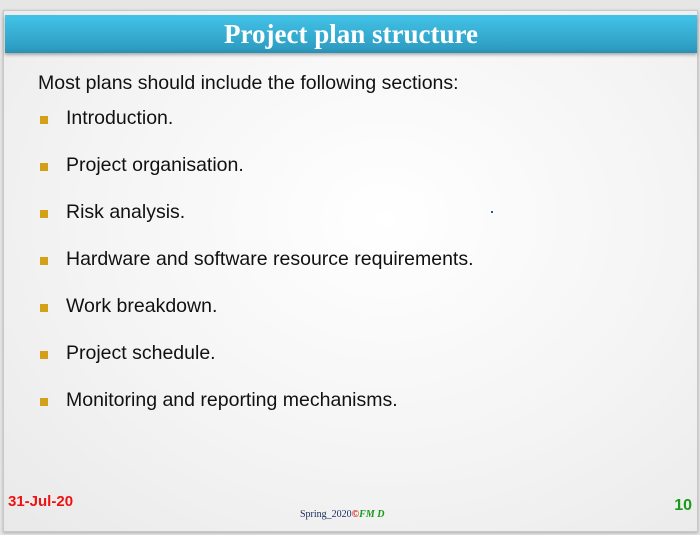 The image size is (700, 535). I want to click on list-item-label: Project organisation., so click(155, 165).